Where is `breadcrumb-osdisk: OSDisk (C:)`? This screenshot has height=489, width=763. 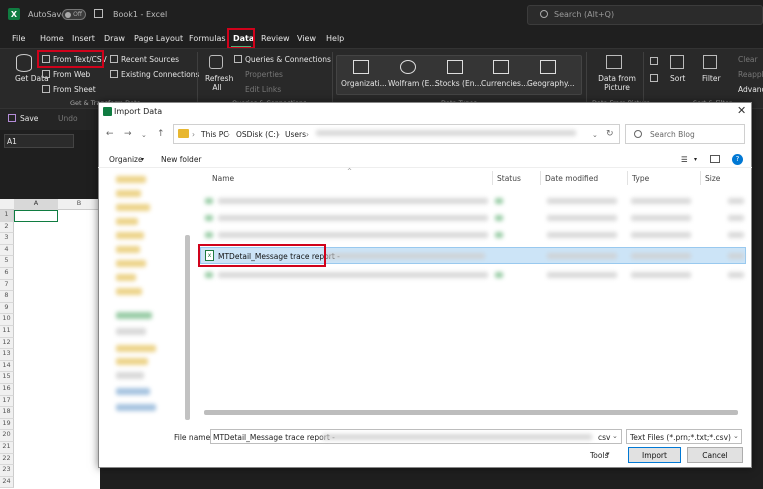 breadcrumb-osdisk: OSDisk (C:) is located at coordinates (257, 134).